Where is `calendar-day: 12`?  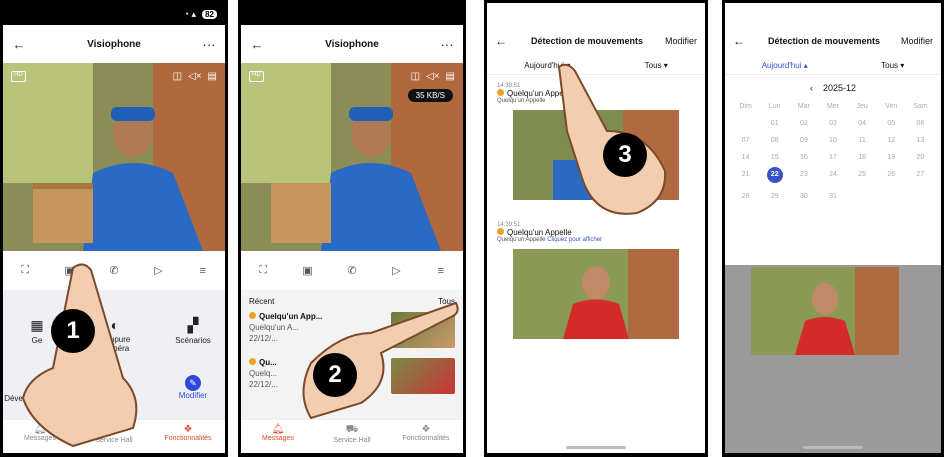 calendar-day: 12 is located at coordinates (891, 140).